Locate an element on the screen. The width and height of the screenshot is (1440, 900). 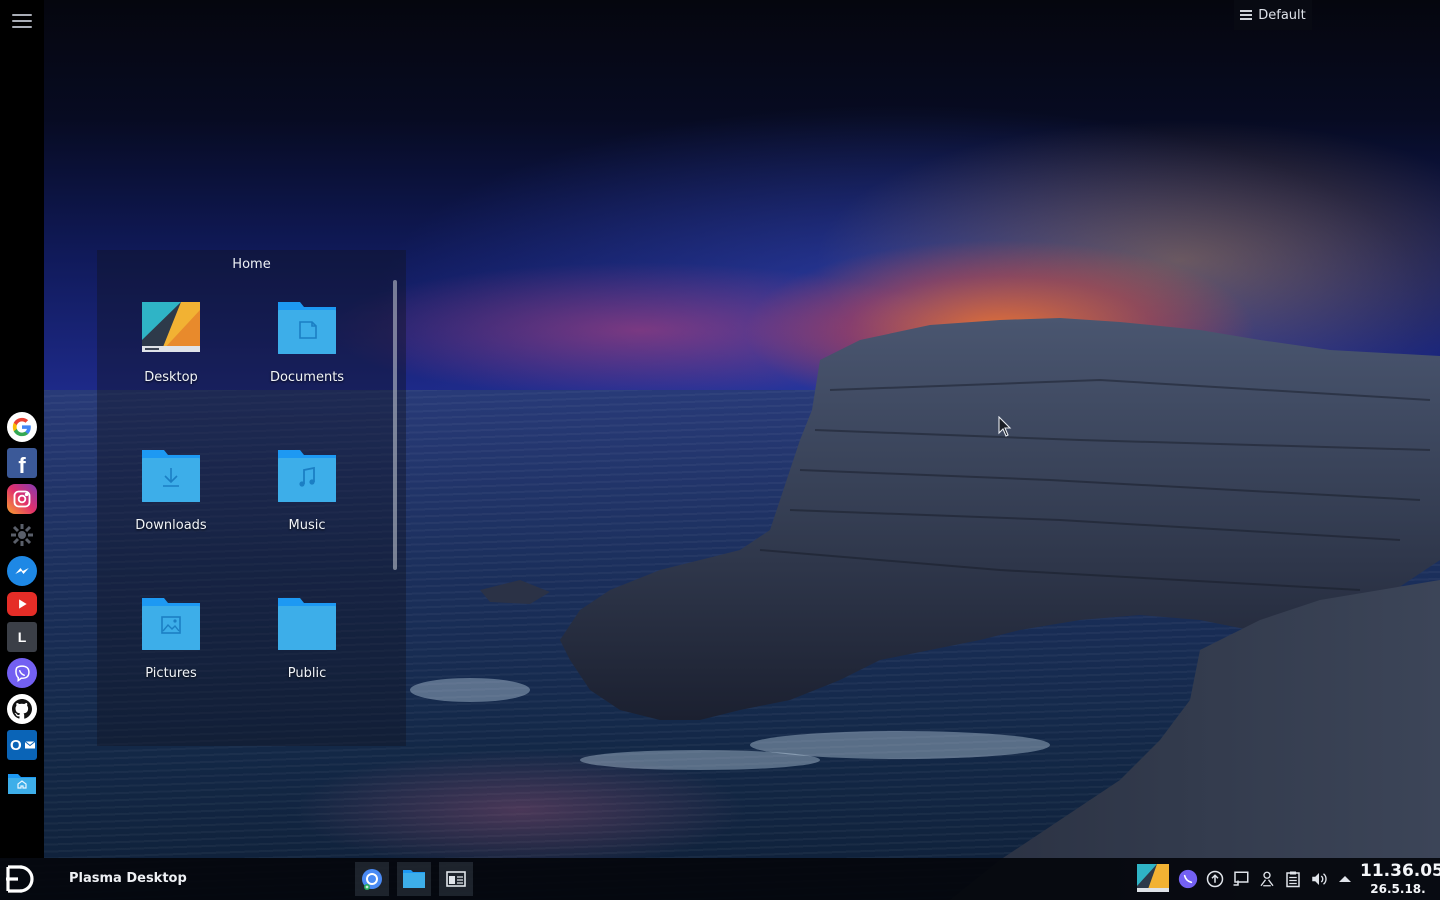
folder-view-scrollbar is located at coordinates (395, 425).